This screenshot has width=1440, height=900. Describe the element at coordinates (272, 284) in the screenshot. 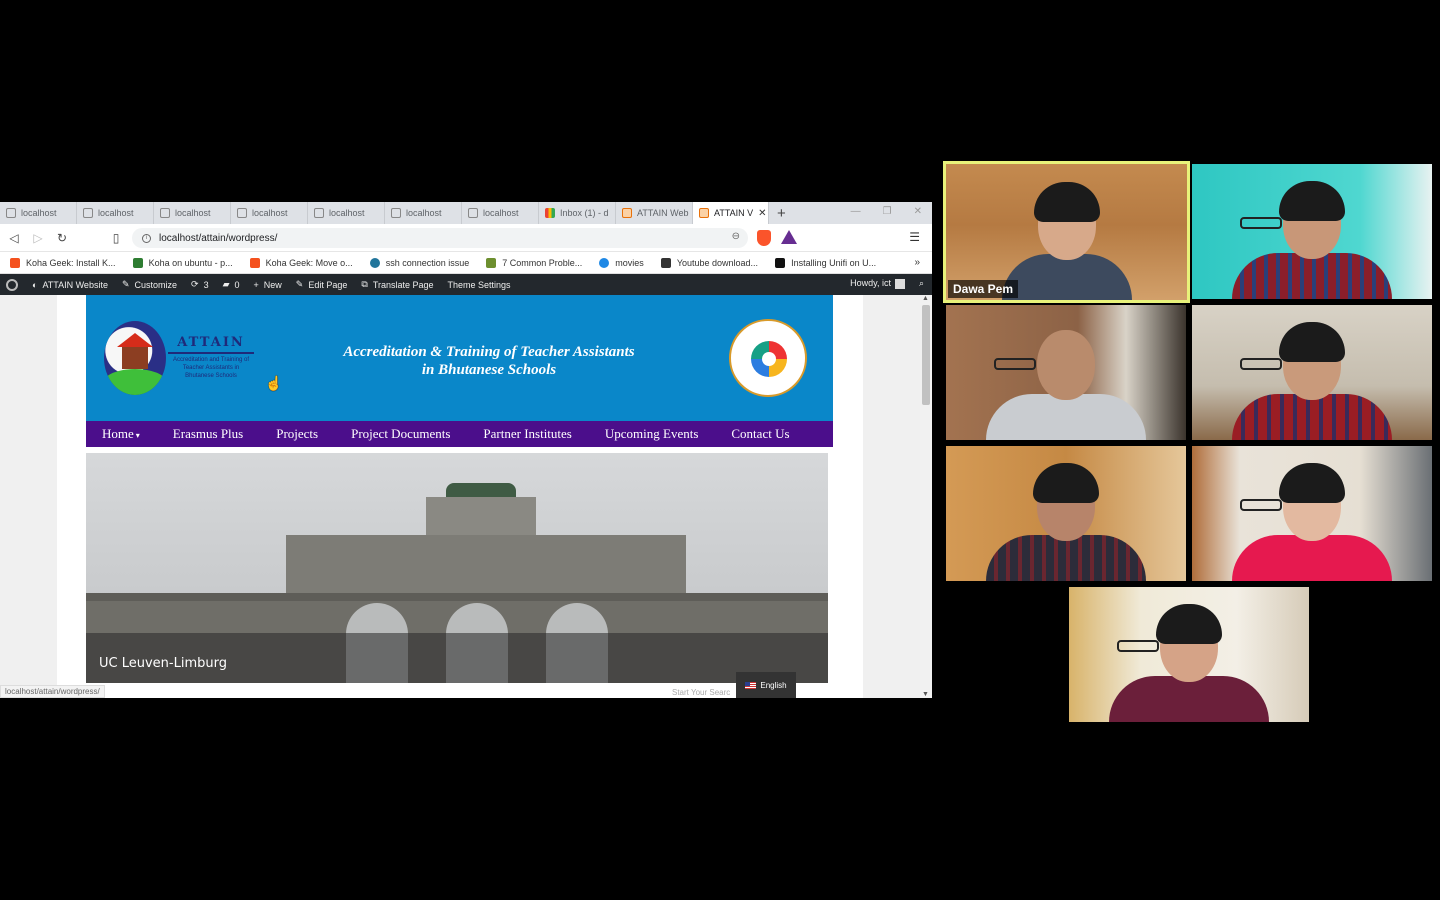

I see `wp-new-label: New` at that location.